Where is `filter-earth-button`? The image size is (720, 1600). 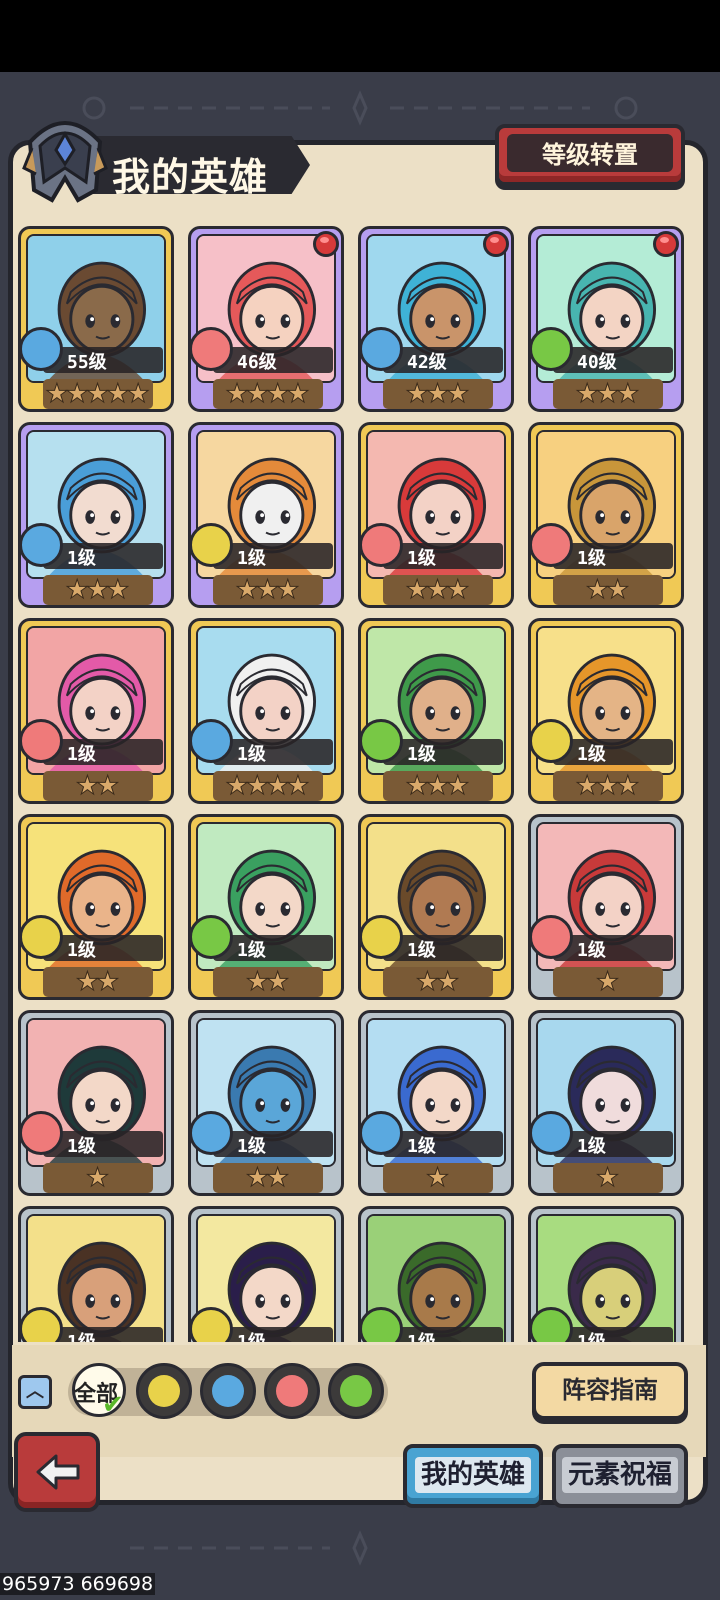
filter-earth-button is located at coordinates (164, 1391).